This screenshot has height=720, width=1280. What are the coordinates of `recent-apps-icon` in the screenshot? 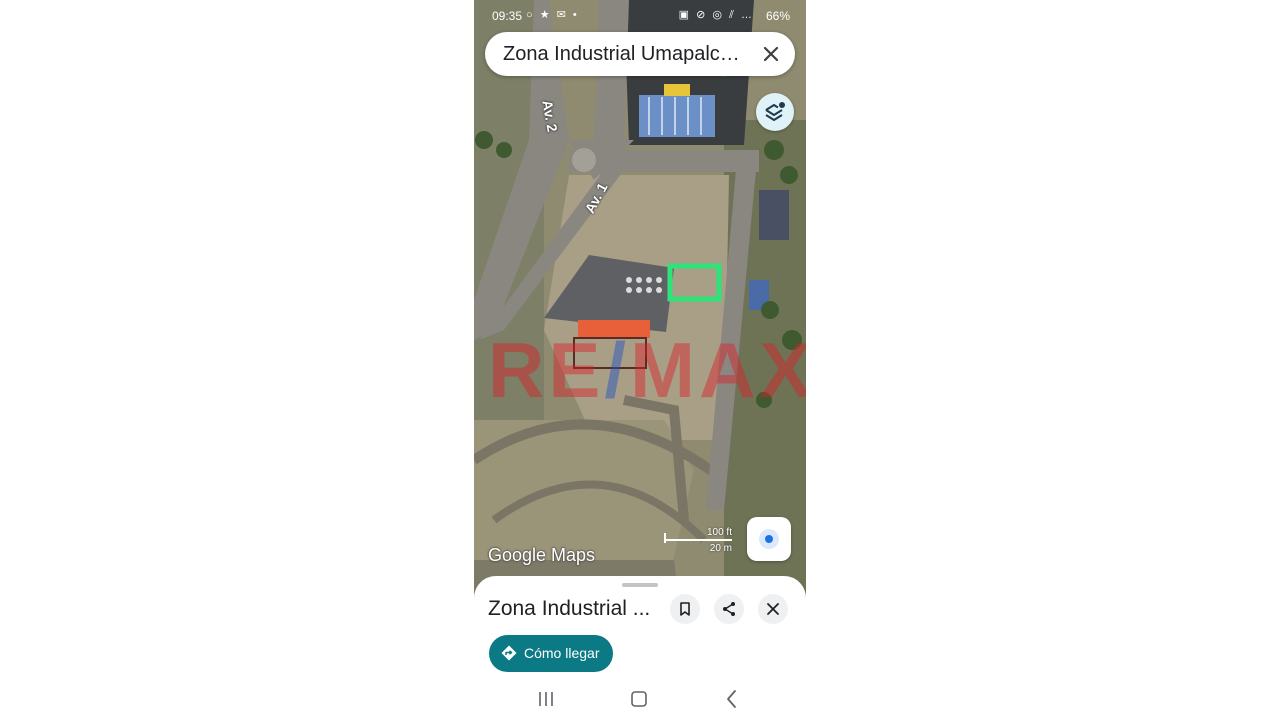 It's located at (546, 699).